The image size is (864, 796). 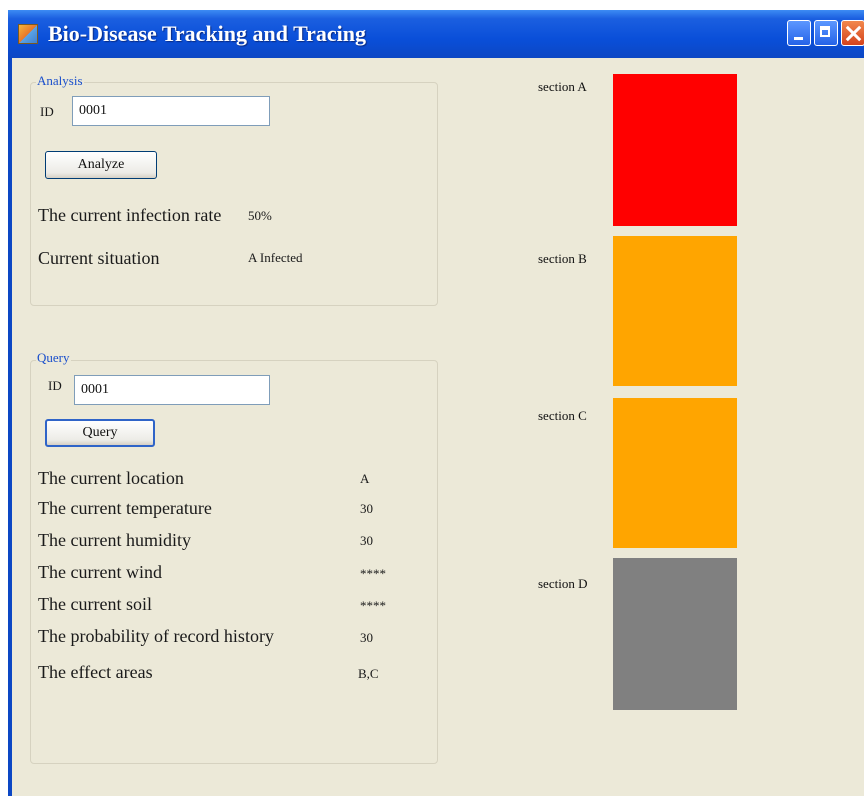 What do you see at coordinates (852, 33) in the screenshot?
I see `close-button` at bounding box center [852, 33].